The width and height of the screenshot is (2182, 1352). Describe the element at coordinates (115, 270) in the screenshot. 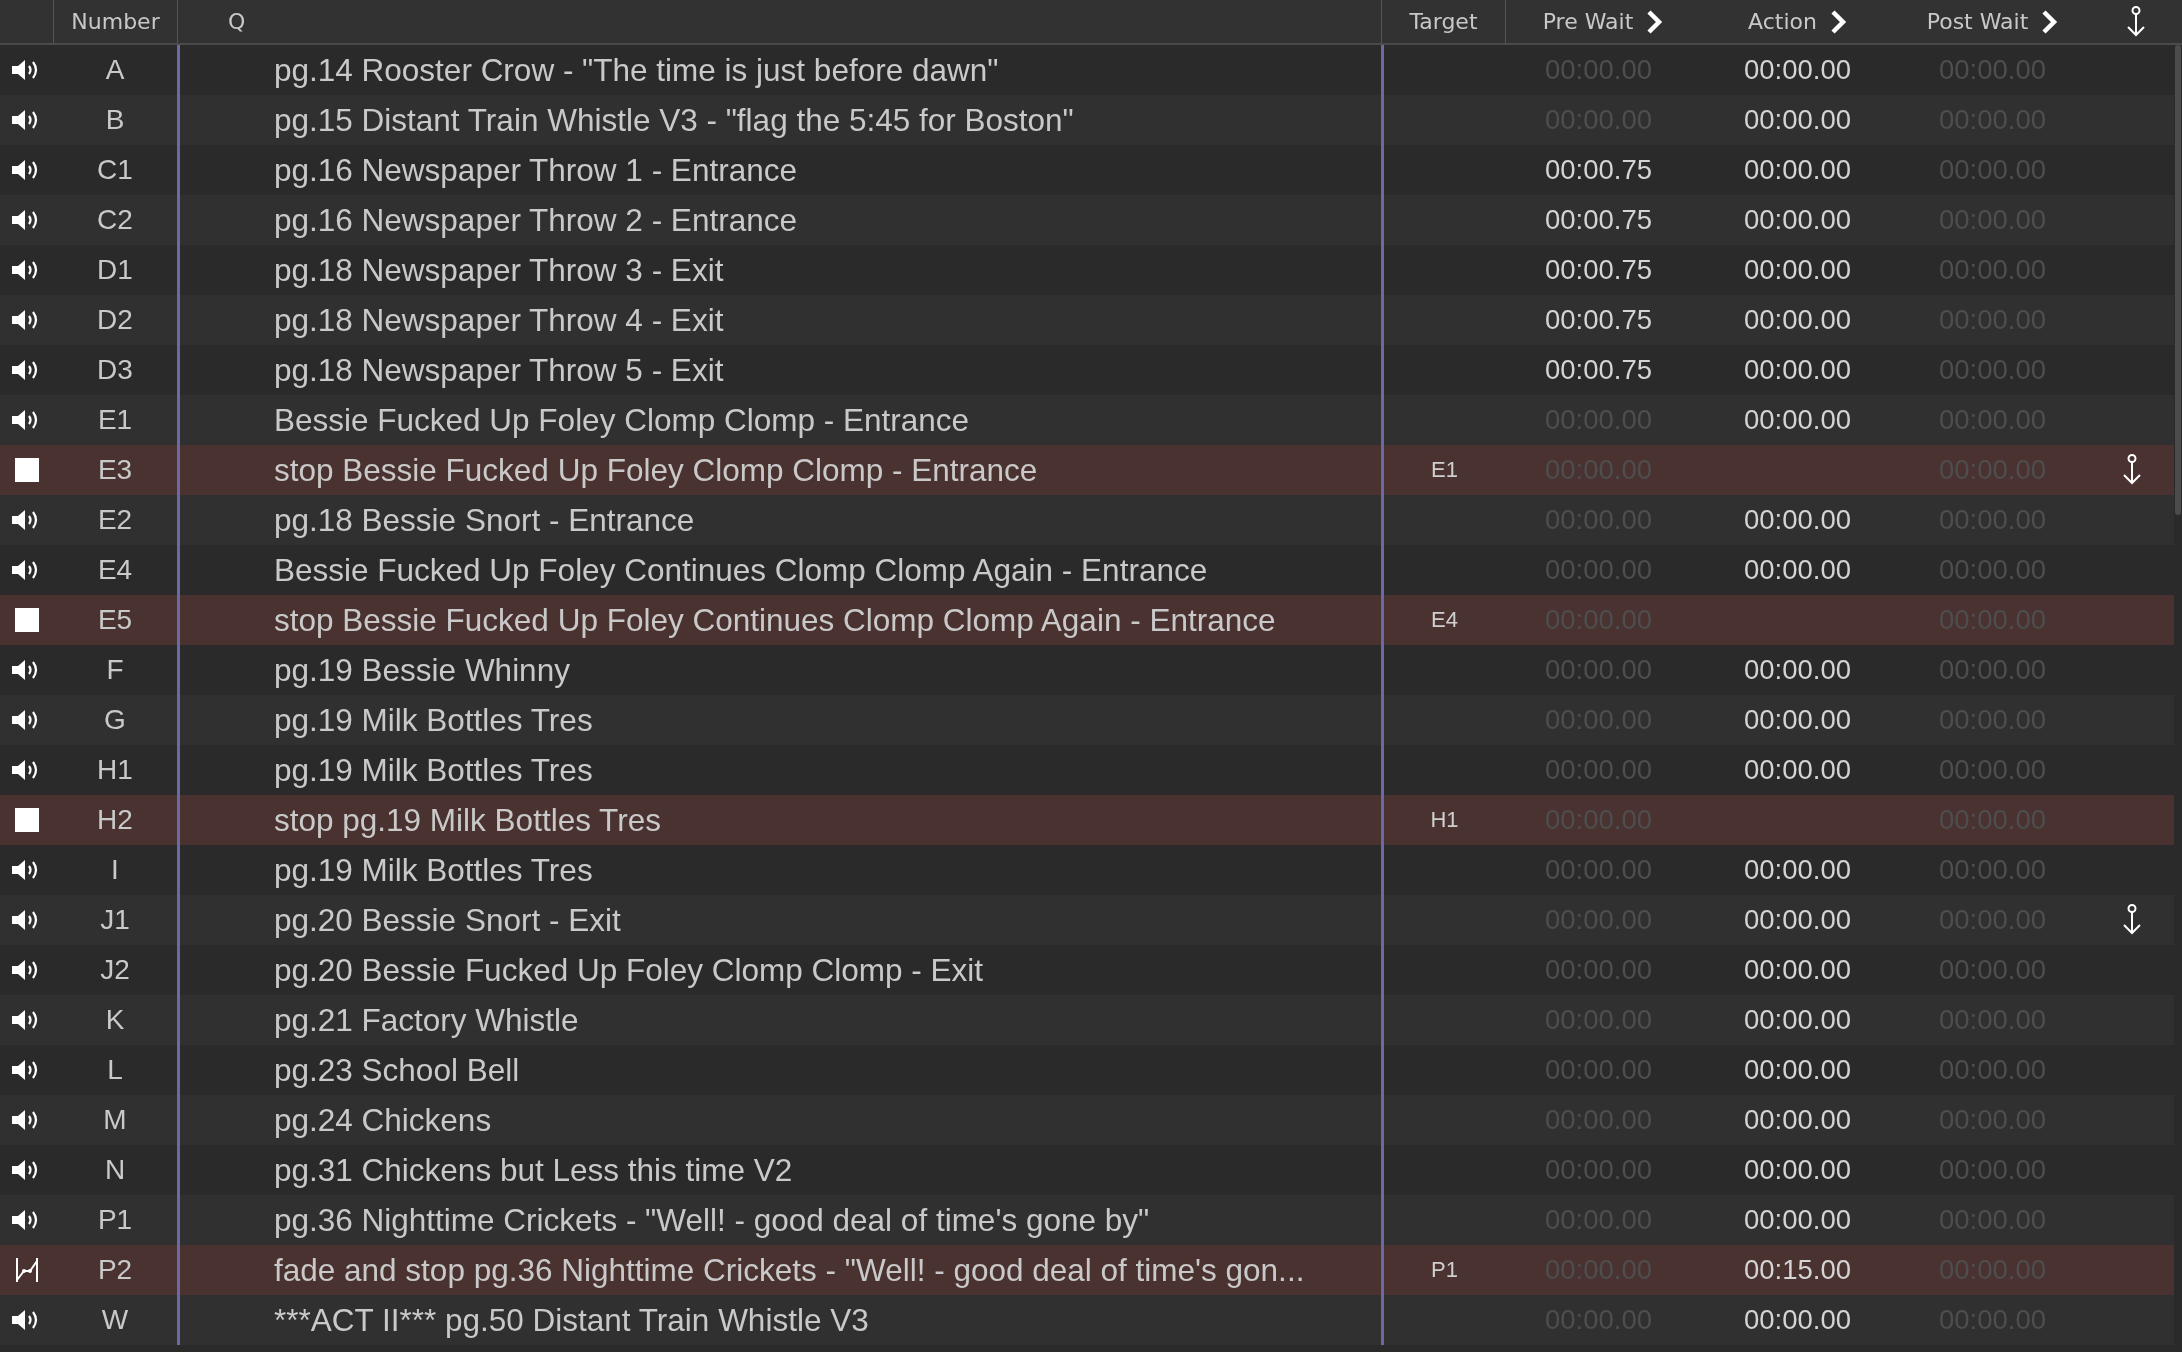

I see `cue-number: D1` at that location.